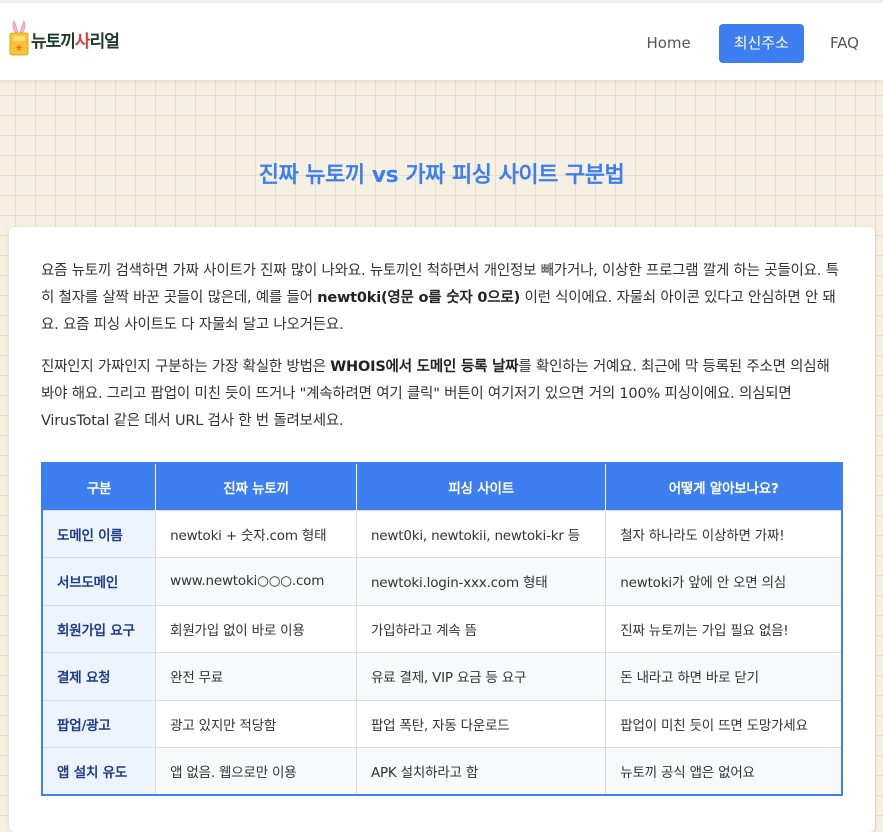 The image size is (883, 832). I want to click on row-header-cell: 회원가입 요구, so click(99, 628).